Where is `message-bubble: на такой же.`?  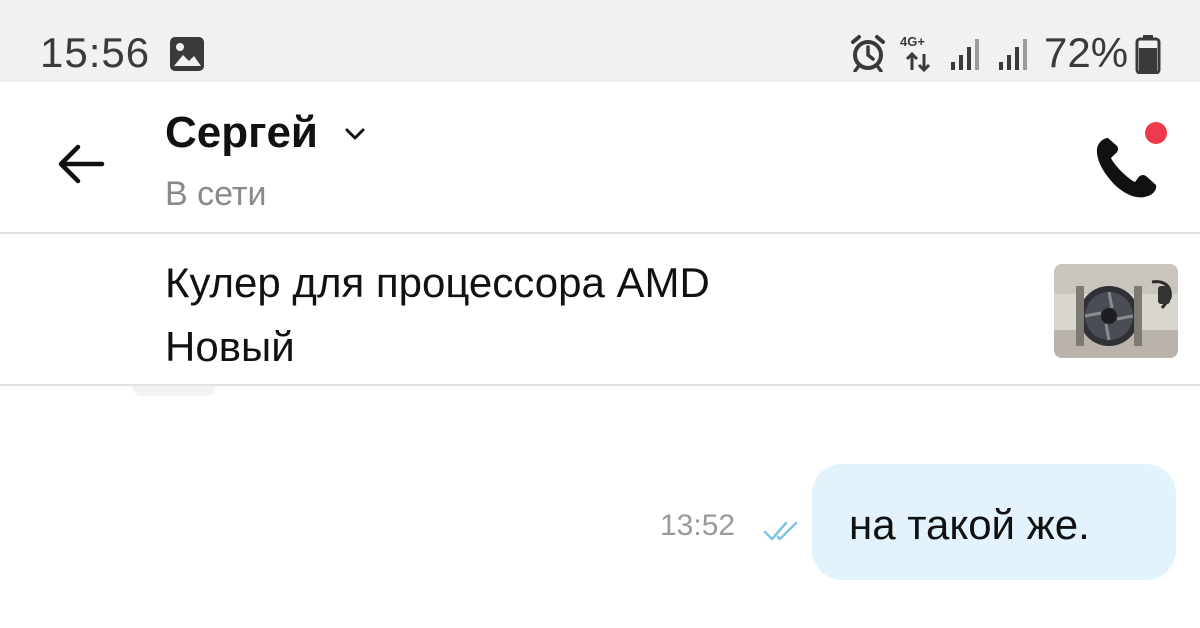 message-bubble: на такой же. is located at coordinates (994, 522).